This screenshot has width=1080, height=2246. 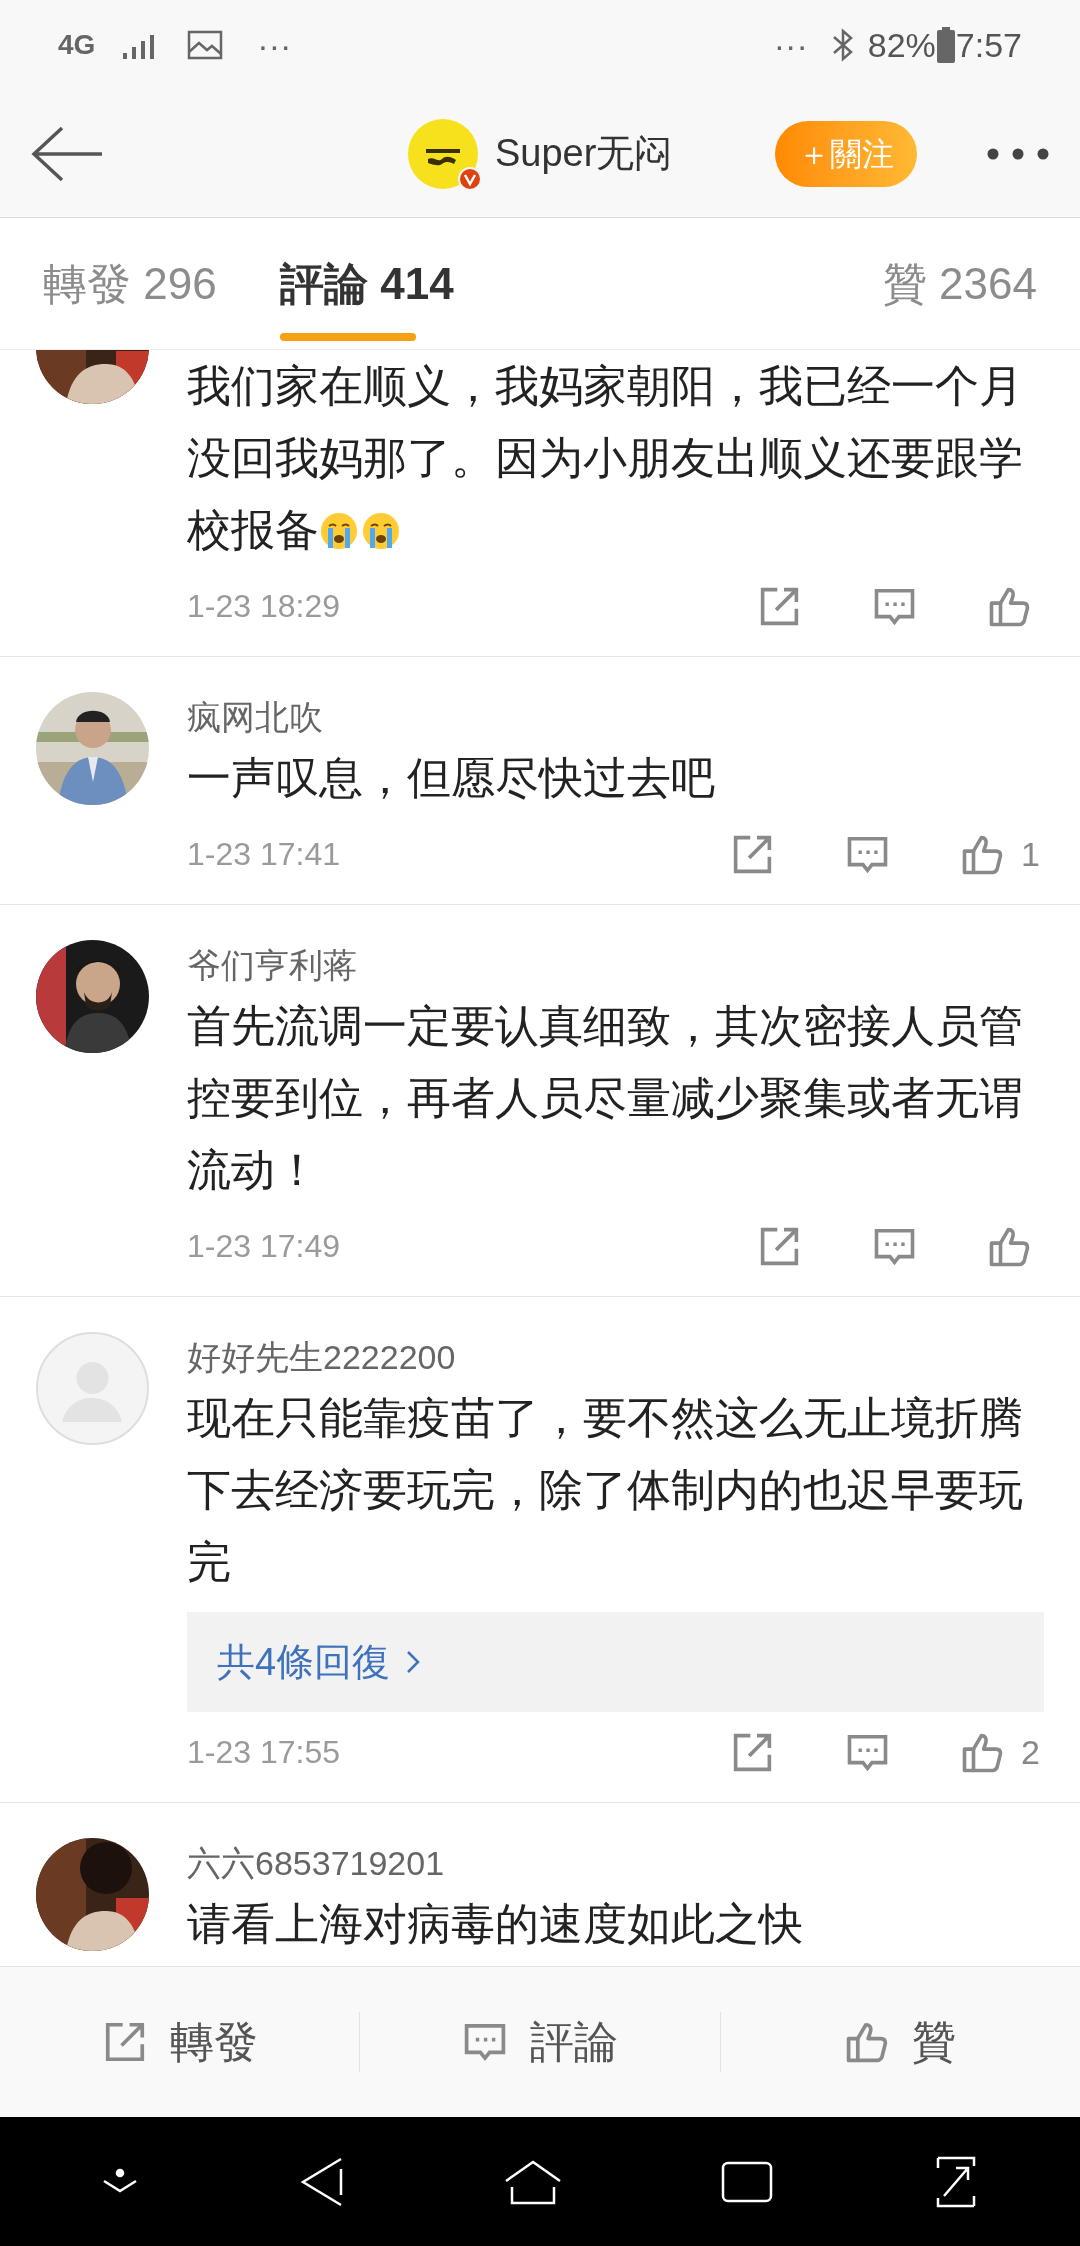 I want to click on chevron-right-icon, so click(x=413, y=1662).